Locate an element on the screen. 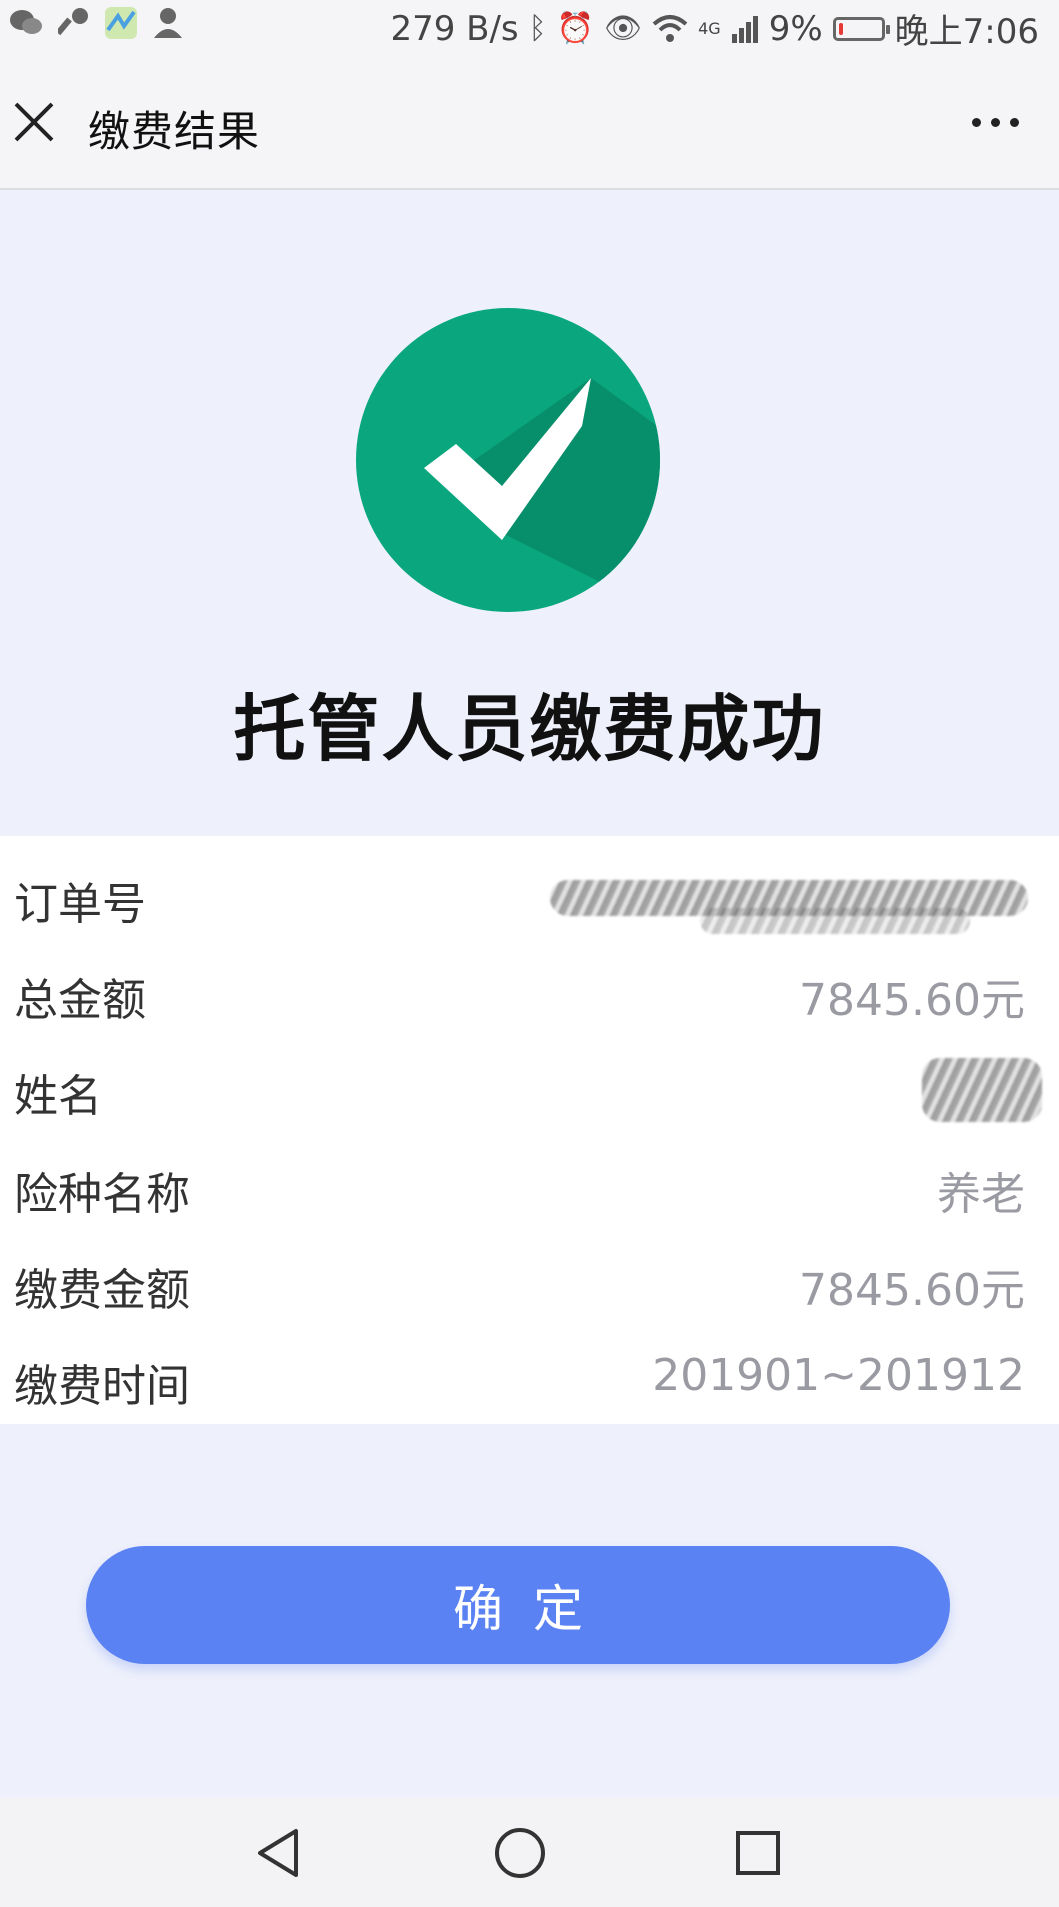 This screenshot has height=1907, width=1059. detail-row-order-number: 订单号 is located at coordinates (529, 894).